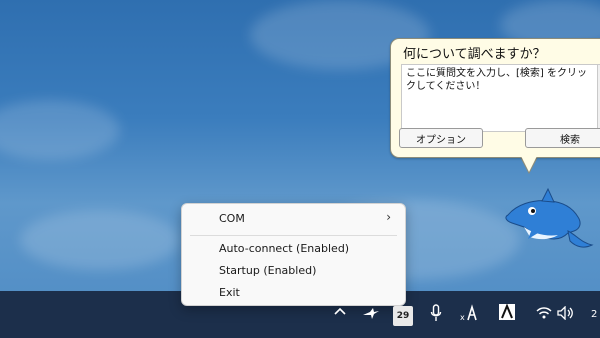 The image size is (600, 338). I want to click on menu-separator, so click(293, 235).